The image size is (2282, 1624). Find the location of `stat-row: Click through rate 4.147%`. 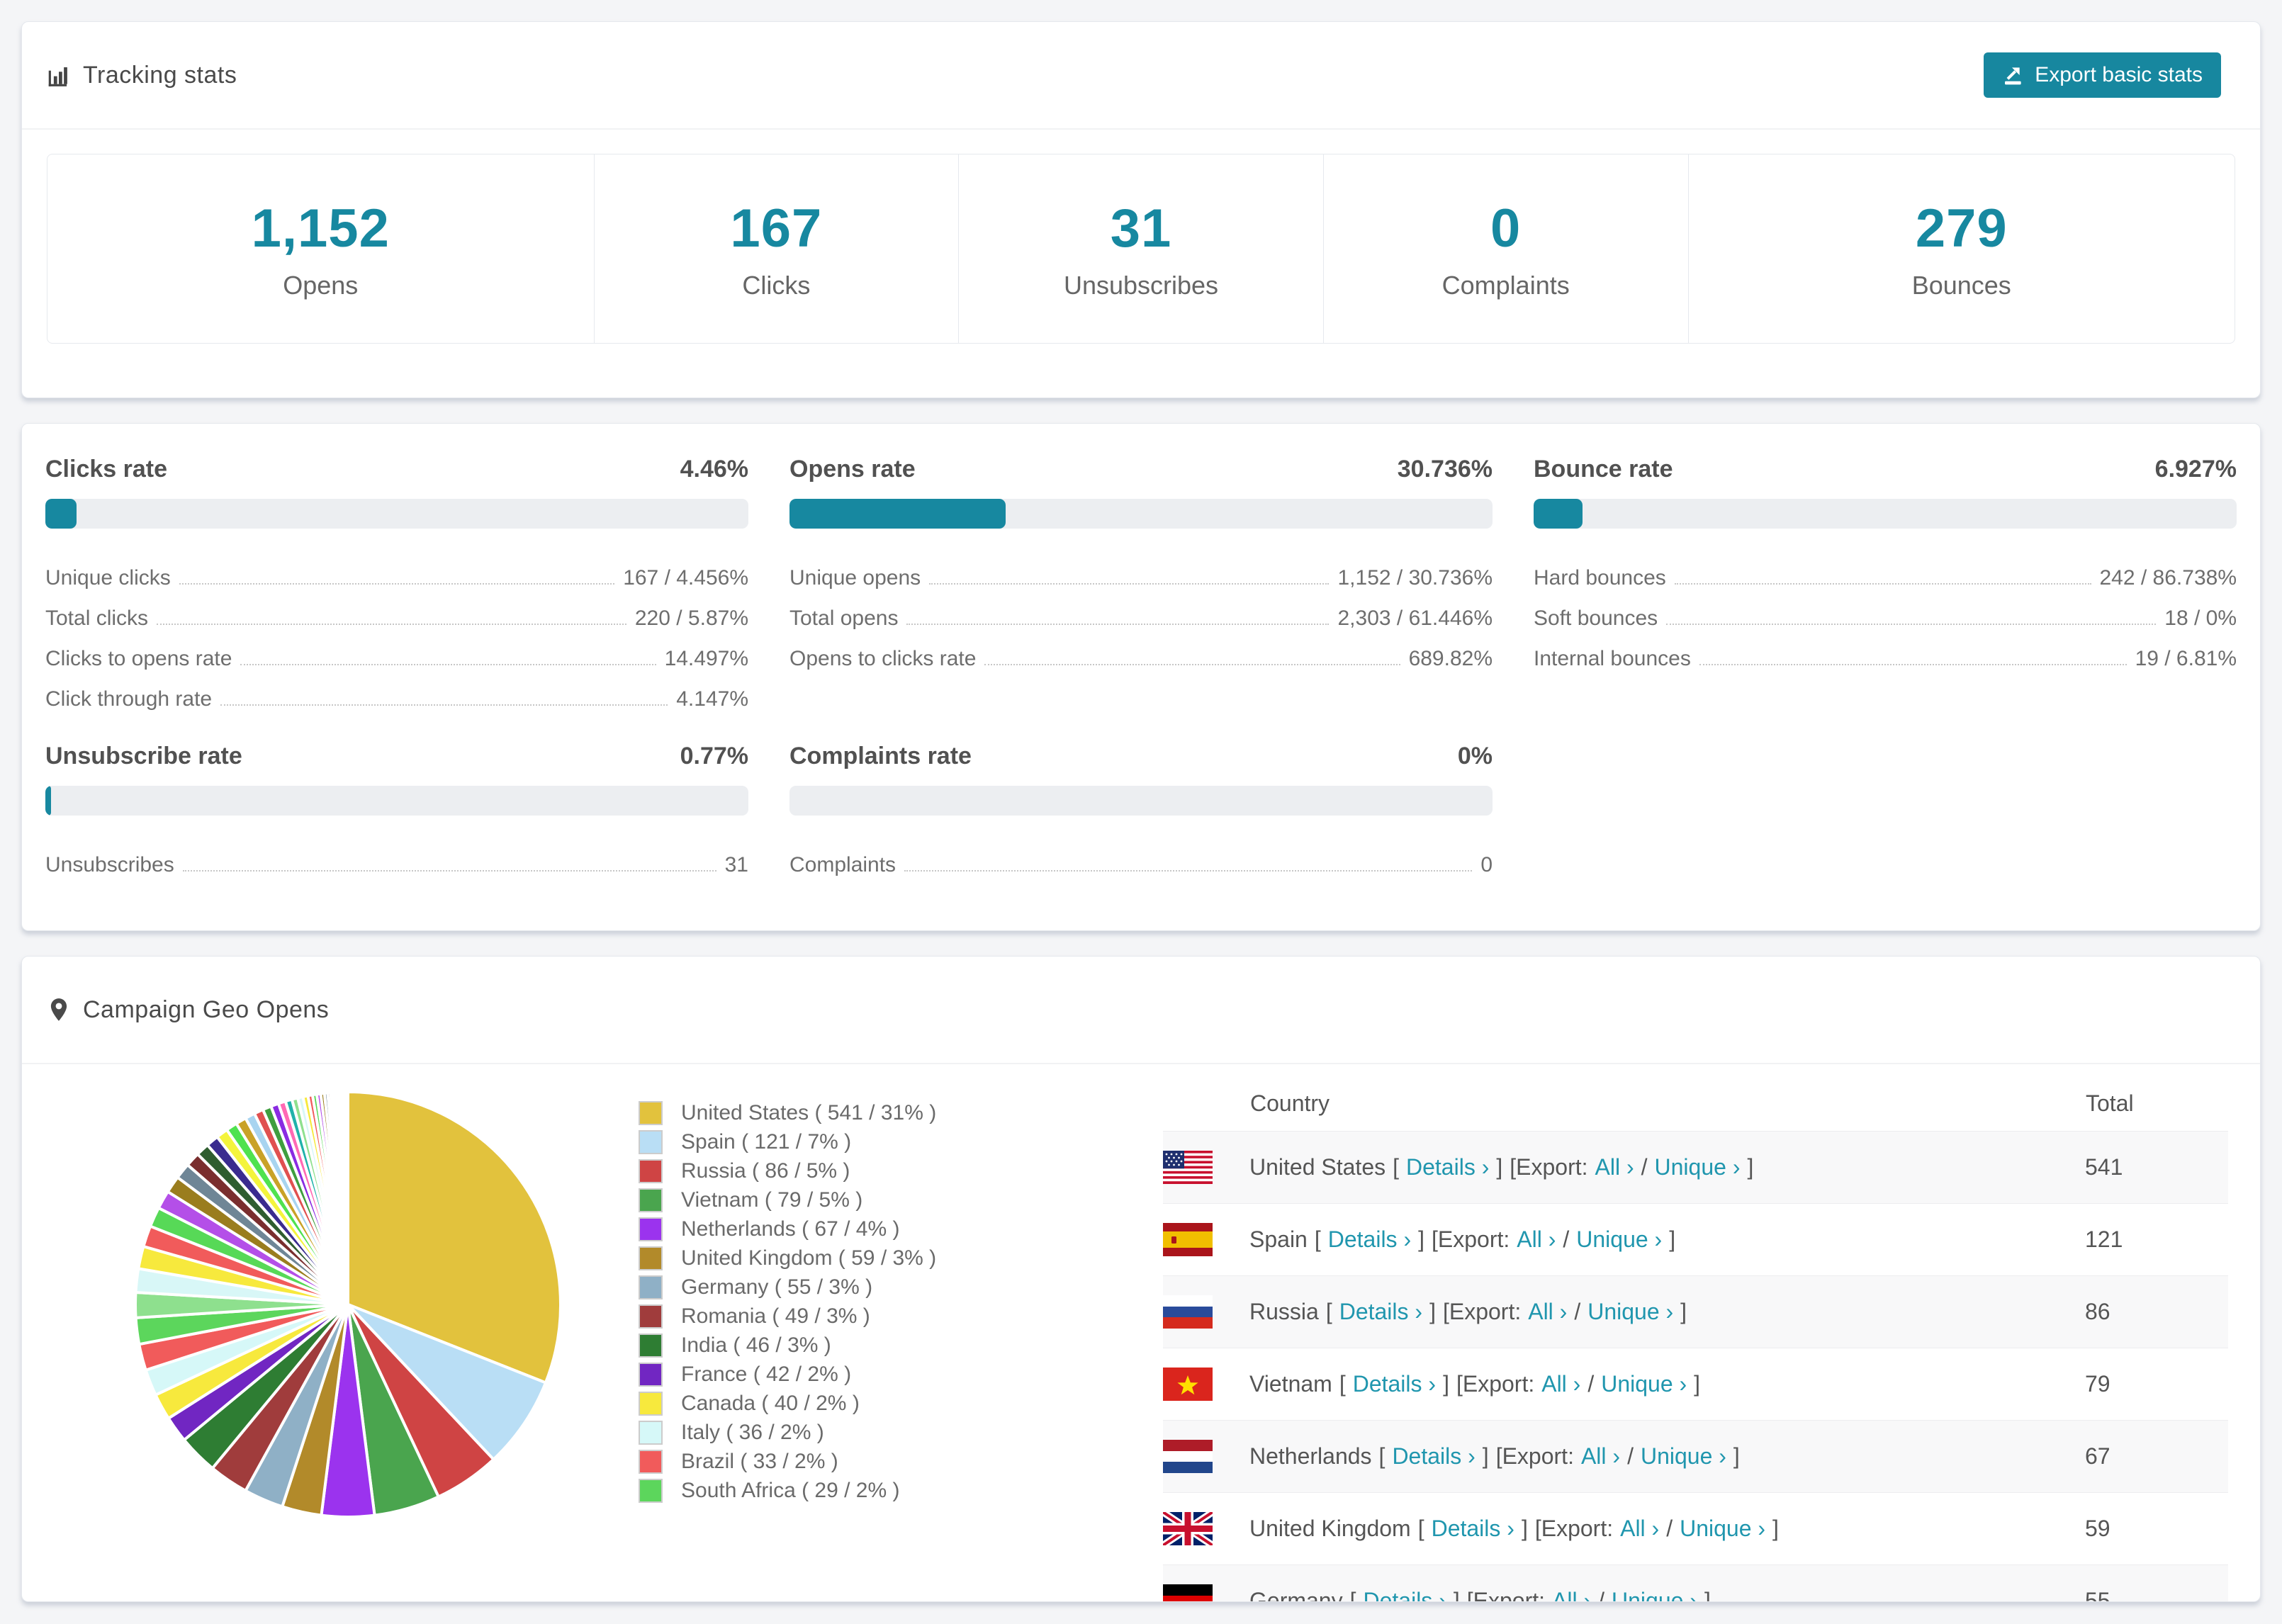

stat-row: Click through rate 4.147% is located at coordinates (397, 694).